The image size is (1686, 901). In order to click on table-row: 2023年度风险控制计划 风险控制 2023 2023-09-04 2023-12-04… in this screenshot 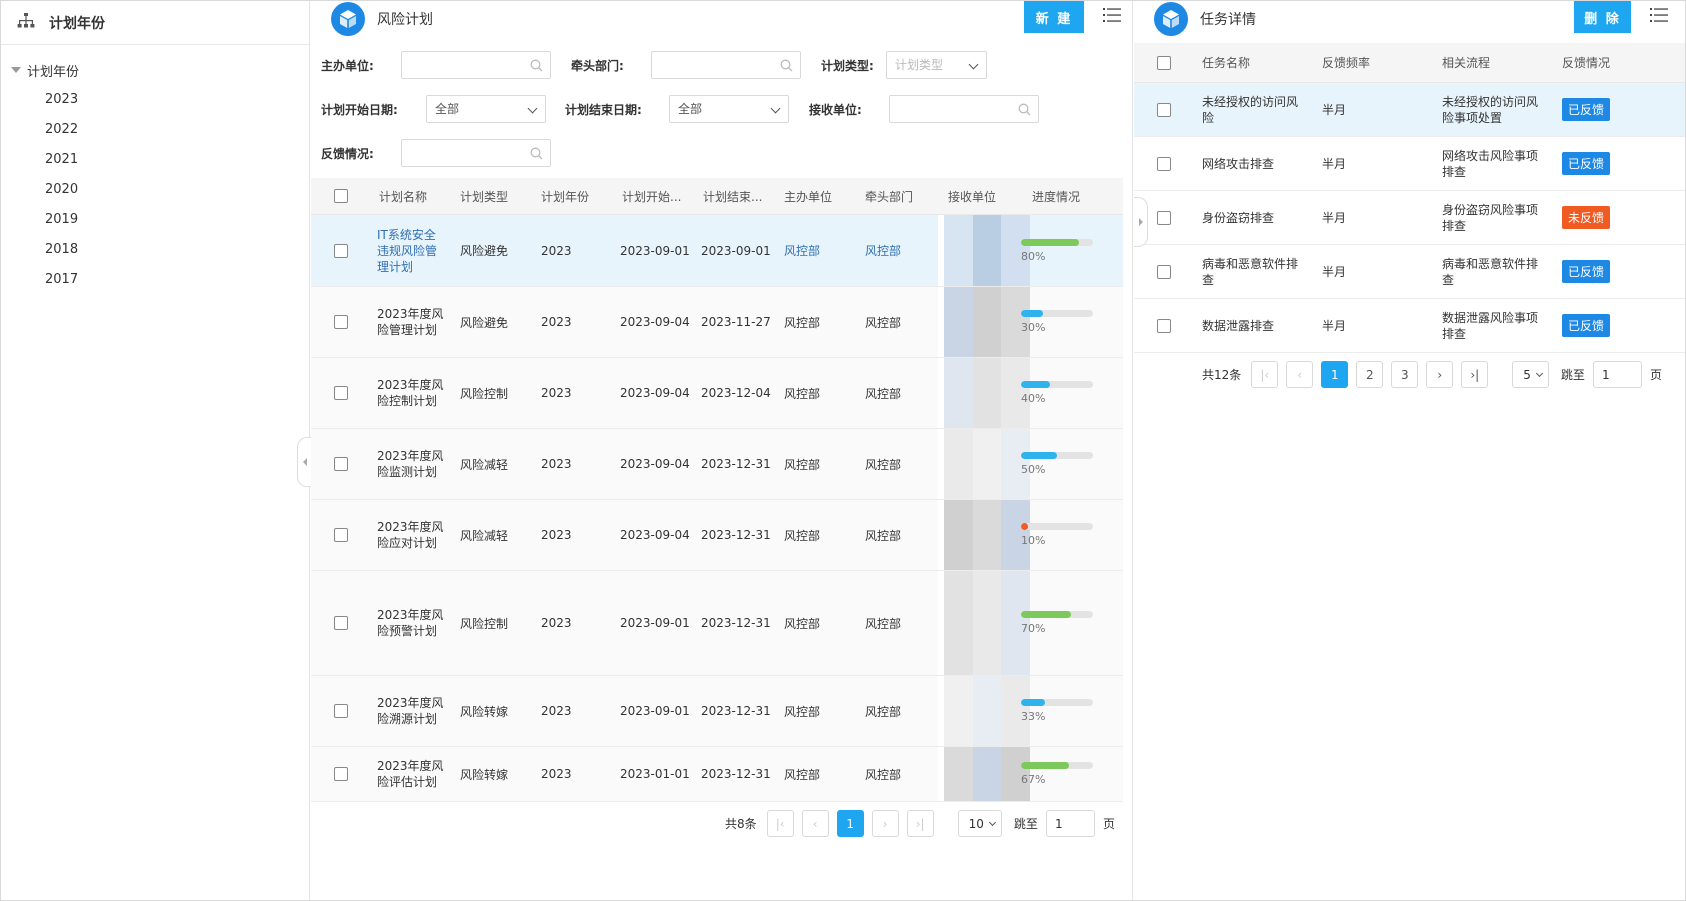, I will do `click(717, 393)`.